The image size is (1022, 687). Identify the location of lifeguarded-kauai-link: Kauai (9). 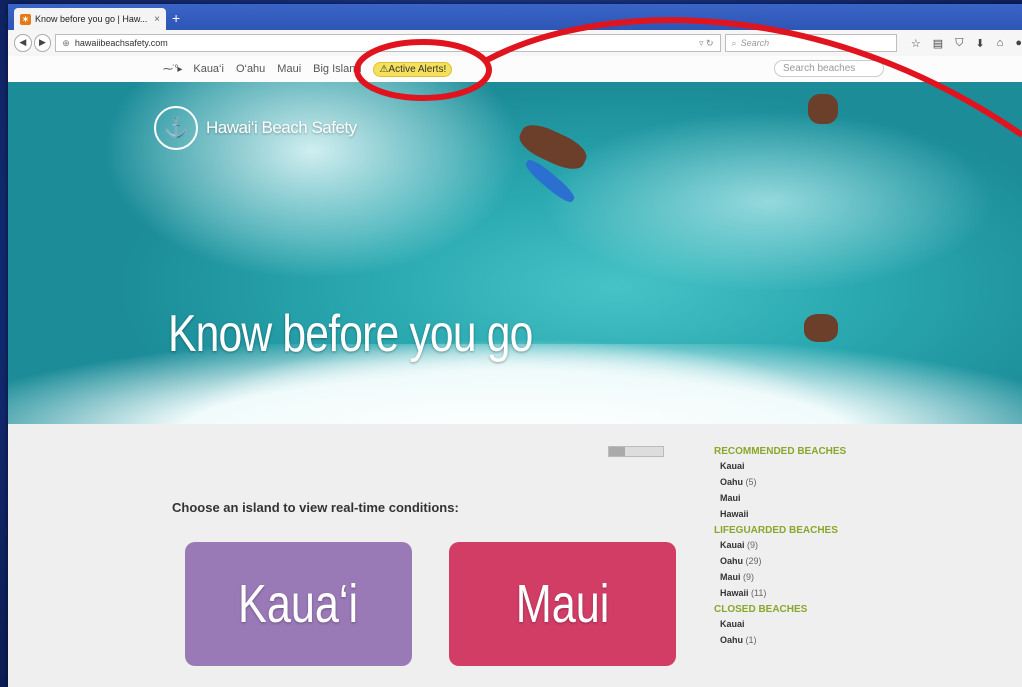
(817, 545).